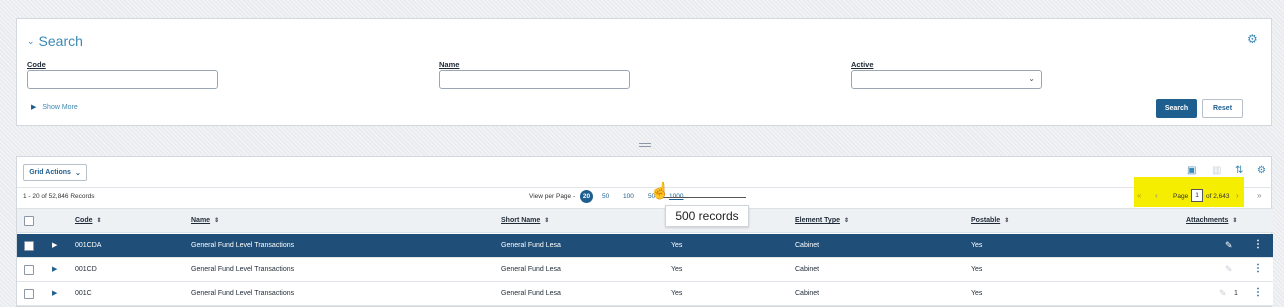 The height and width of the screenshot is (307, 1284). I want to click on column-header-element-type: Element Type ⇕, so click(822, 220).